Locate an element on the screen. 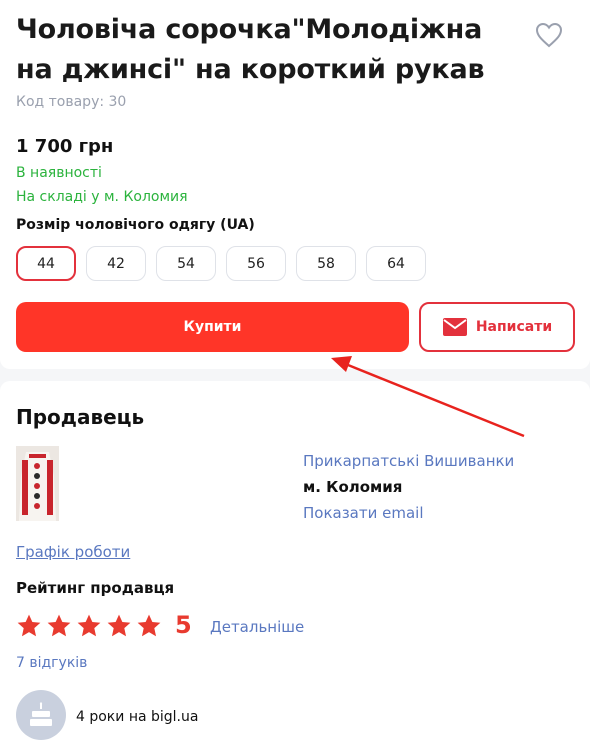 This screenshot has height=747, width=590. buy-button: Купити is located at coordinates (212, 327).